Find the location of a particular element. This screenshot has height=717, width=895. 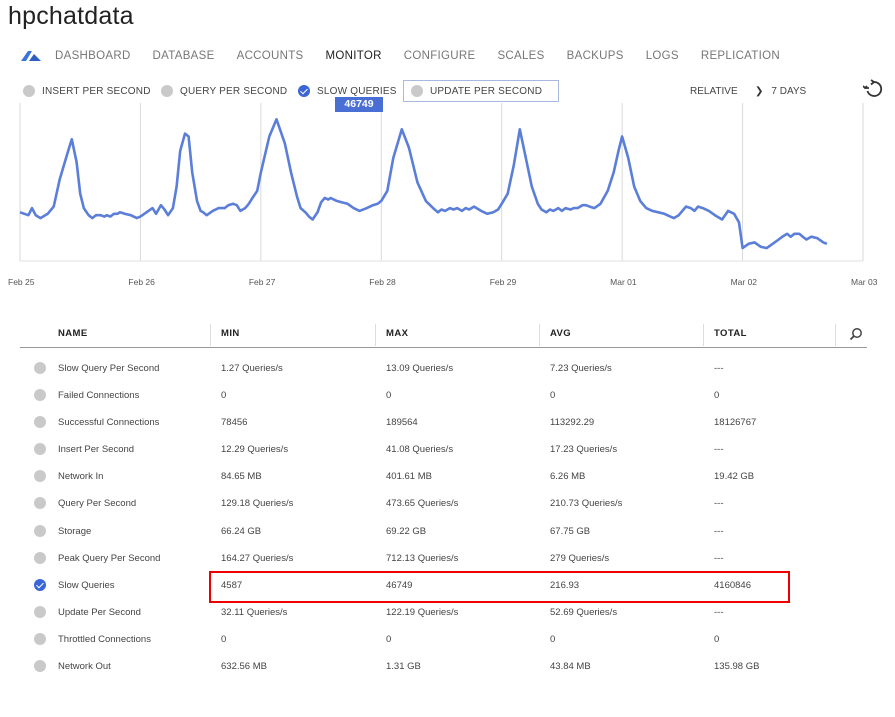

table-row: Throttled Connections 0 0 0 0 is located at coordinates (443, 639).